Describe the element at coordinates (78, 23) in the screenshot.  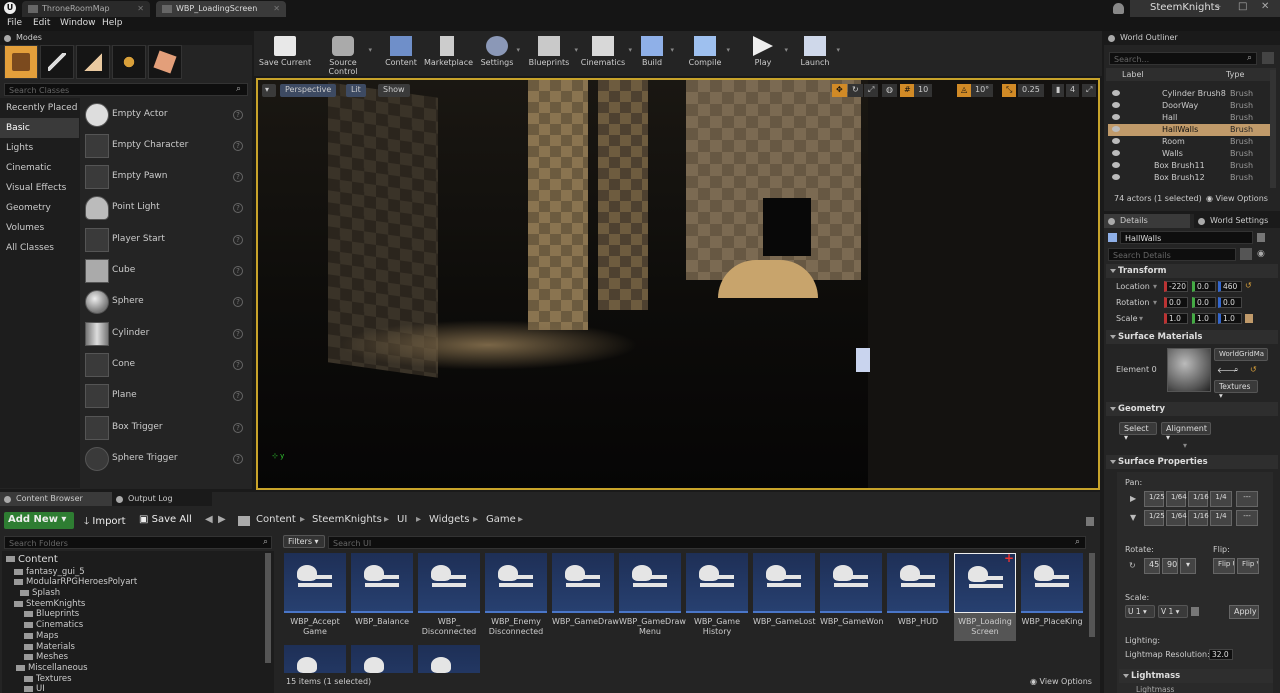
I see `menu-window: Window` at that location.